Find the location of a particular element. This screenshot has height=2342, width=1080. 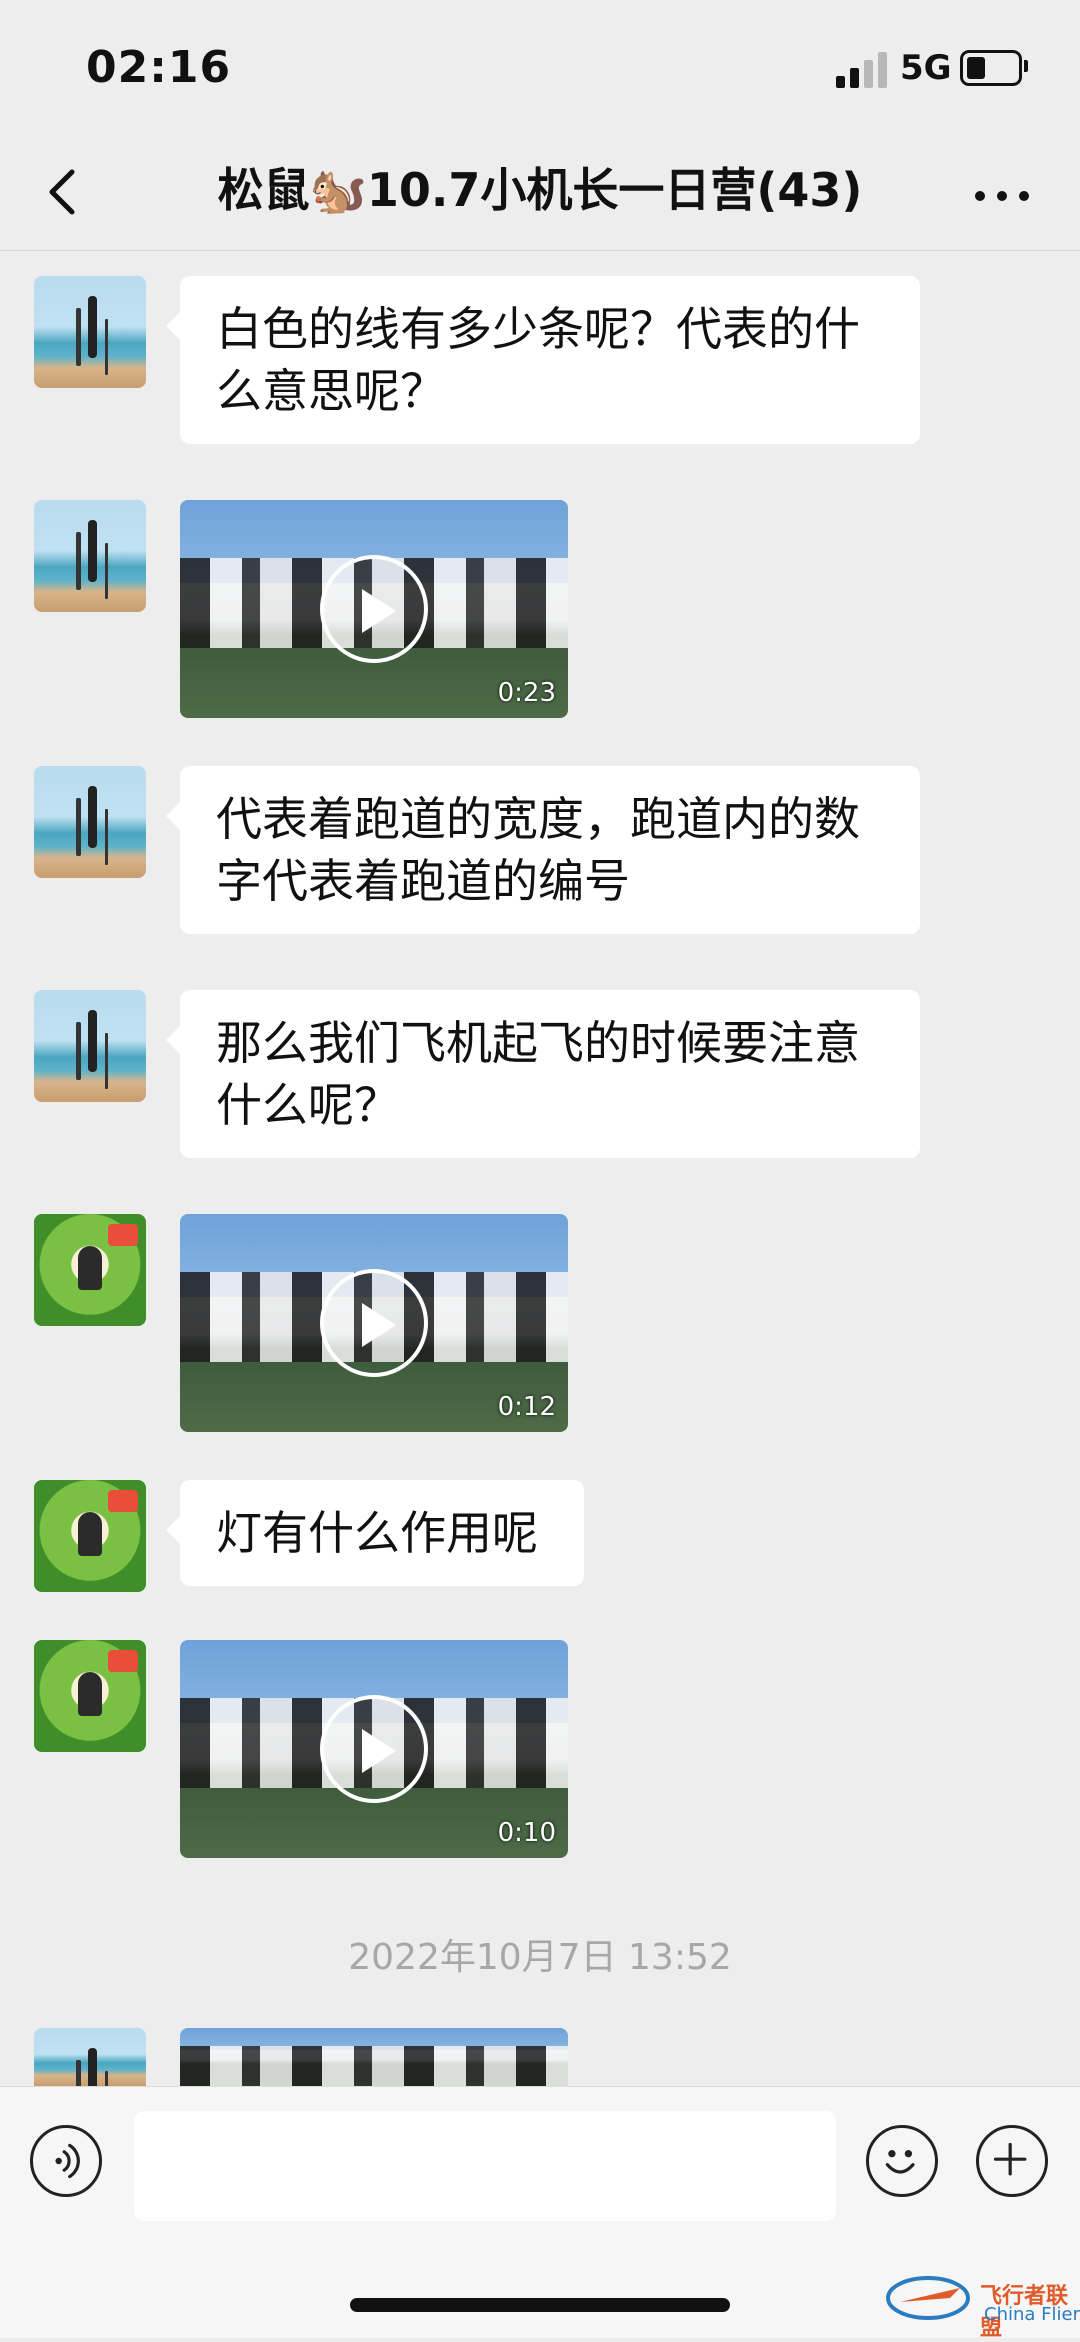

video-duration: 0:10 is located at coordinates (526, 1833).